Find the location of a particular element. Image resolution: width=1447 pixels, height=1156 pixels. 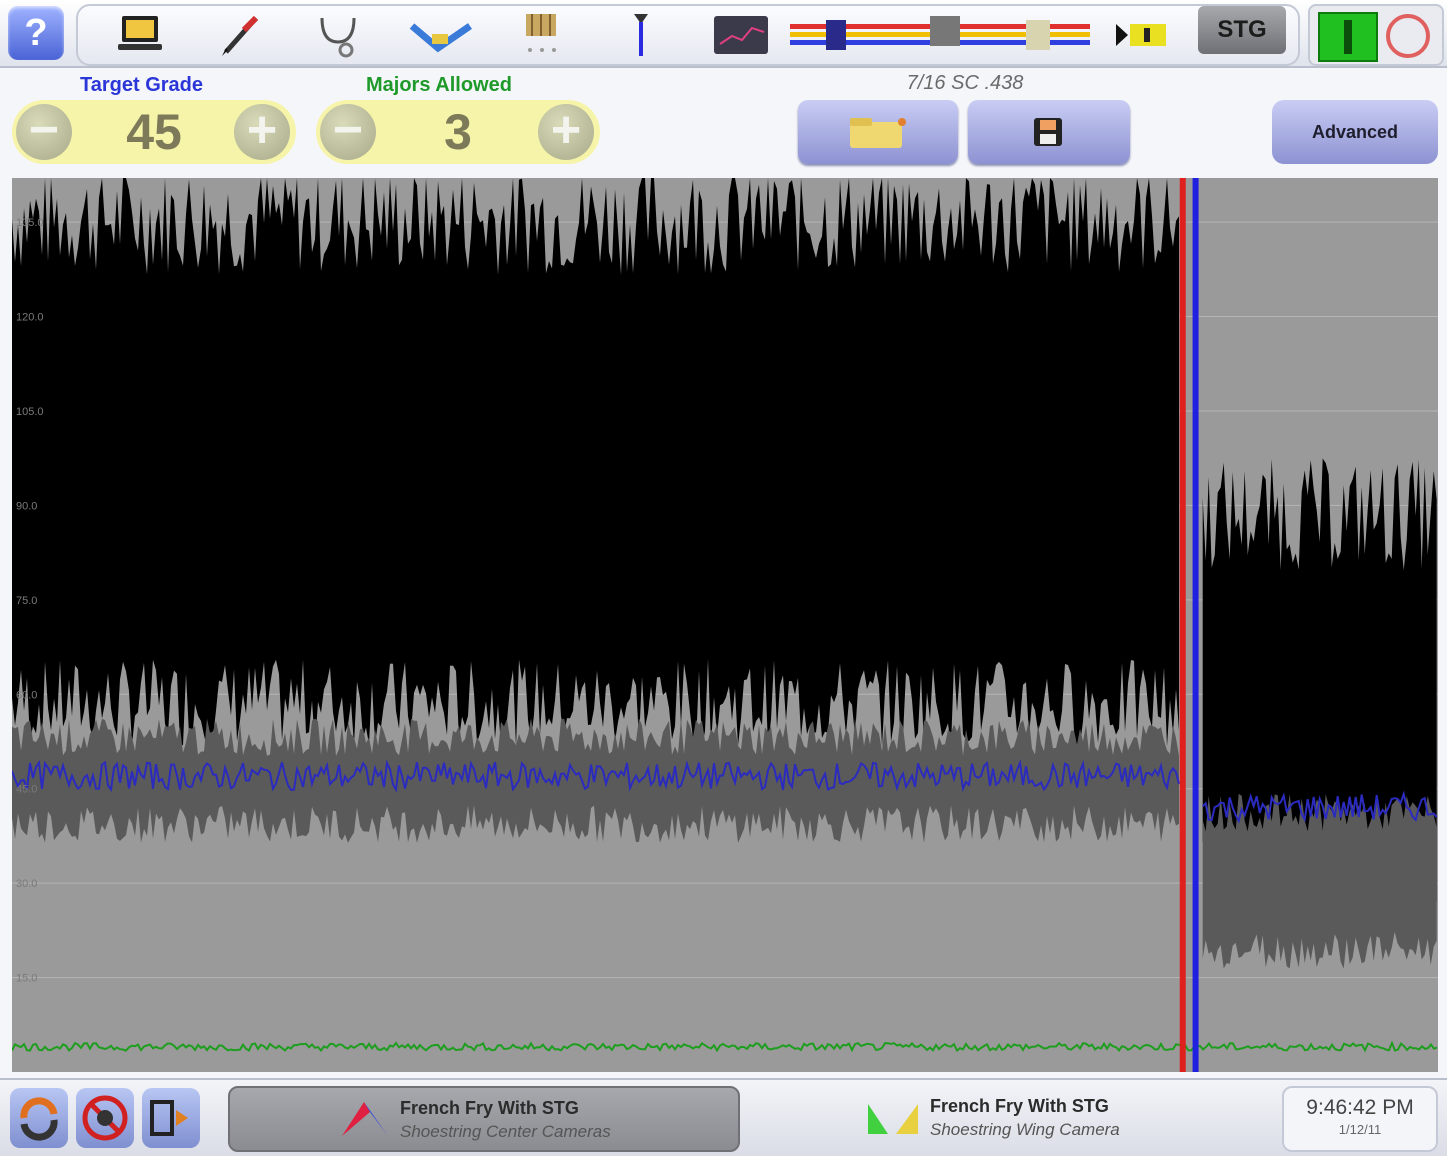

stg-button: STG is located at coordinates (1242, 30).